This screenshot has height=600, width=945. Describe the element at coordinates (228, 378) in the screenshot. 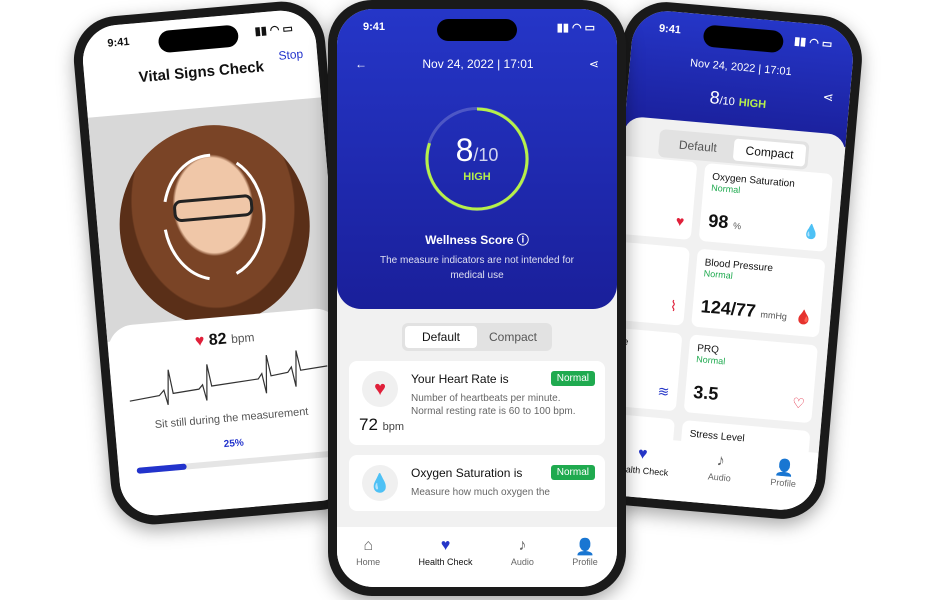

I see `ecg-waveform` at that location.